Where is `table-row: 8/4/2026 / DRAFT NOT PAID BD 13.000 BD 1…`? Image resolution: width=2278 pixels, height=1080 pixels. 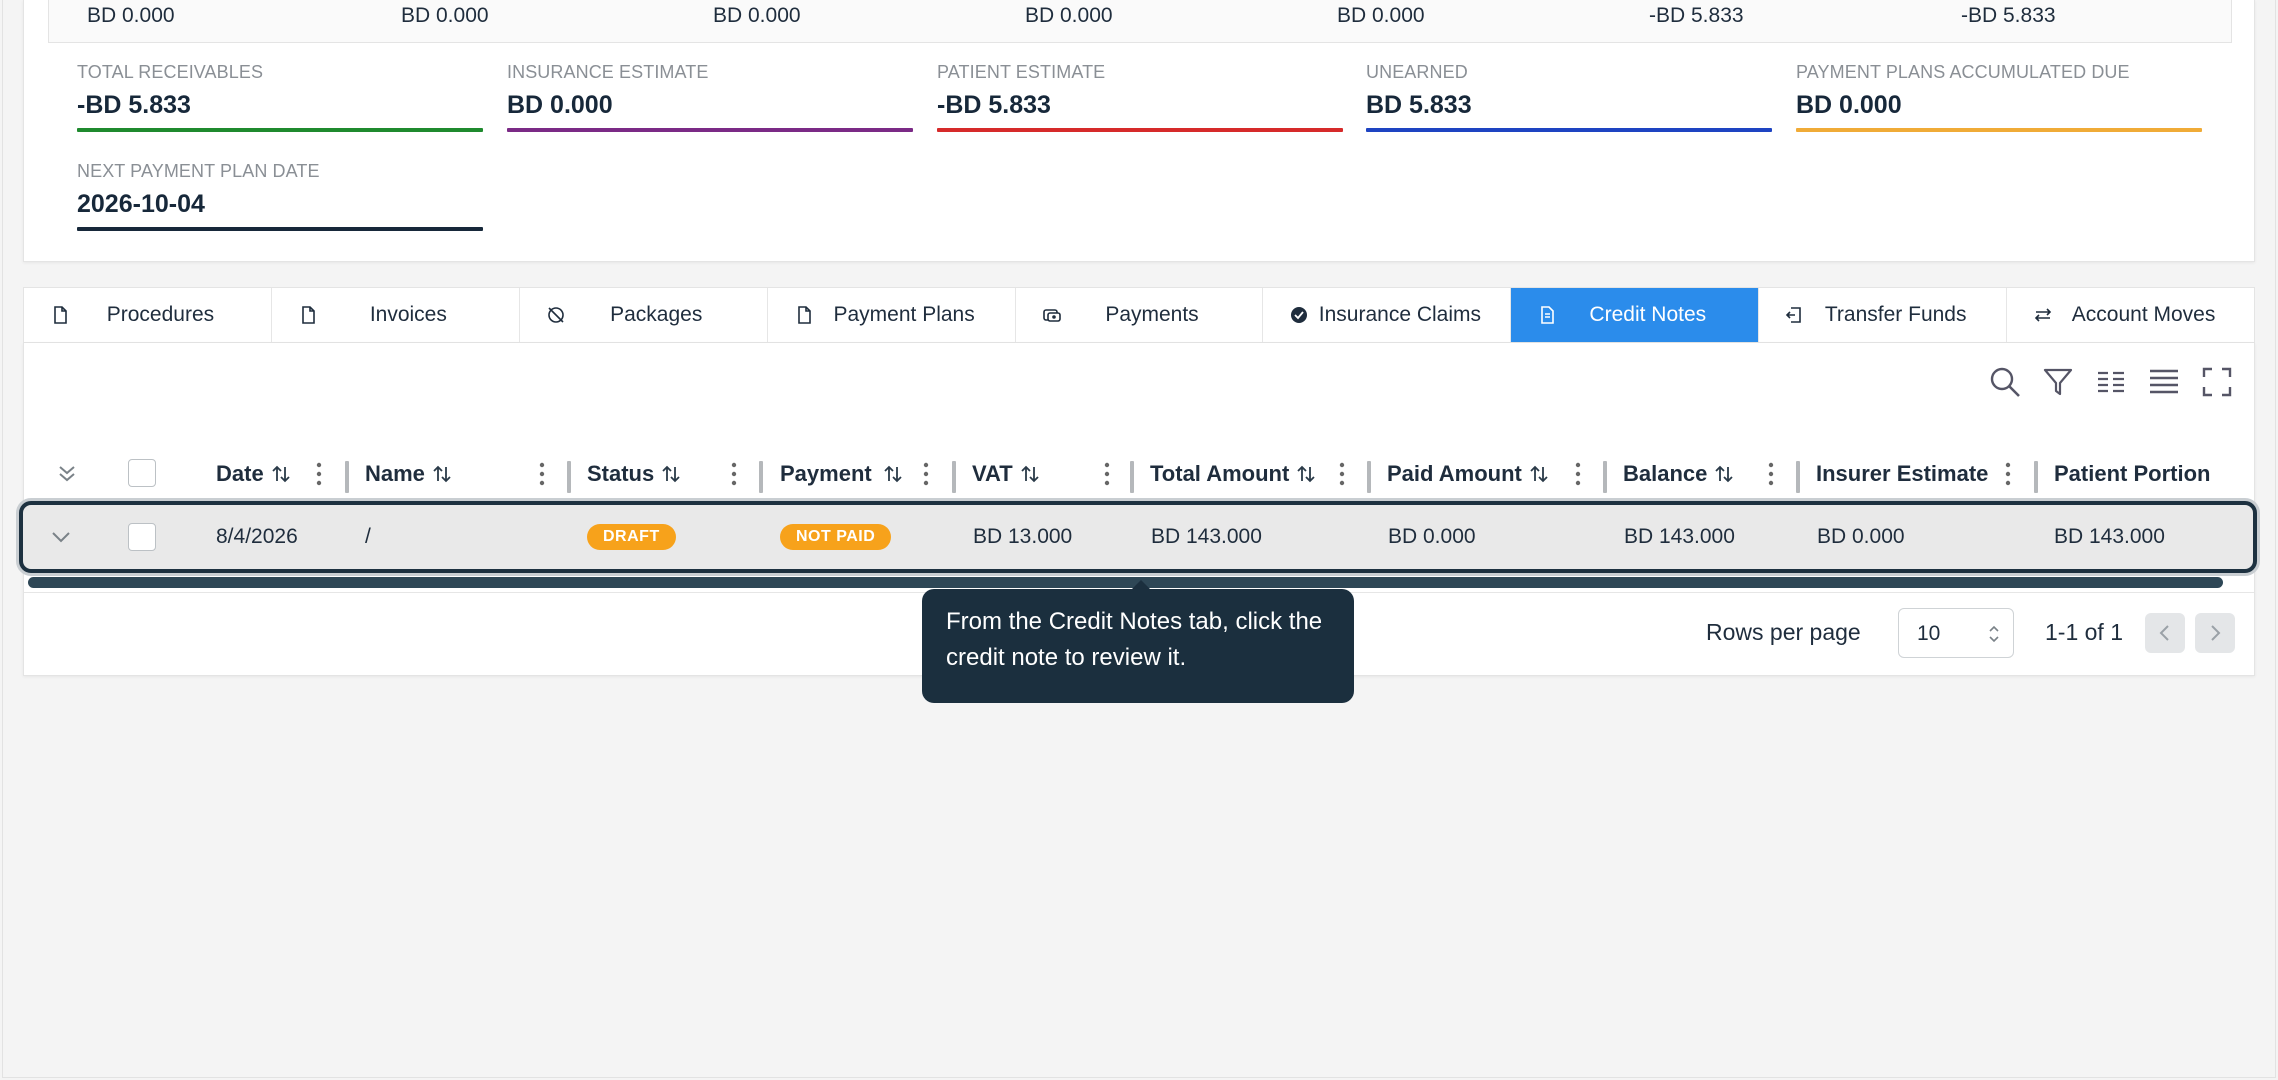 table-row: 8/4/2026 / DRAFT NOT PAID BD 13.000 BD 1… is located at coordinates (1138, 537).